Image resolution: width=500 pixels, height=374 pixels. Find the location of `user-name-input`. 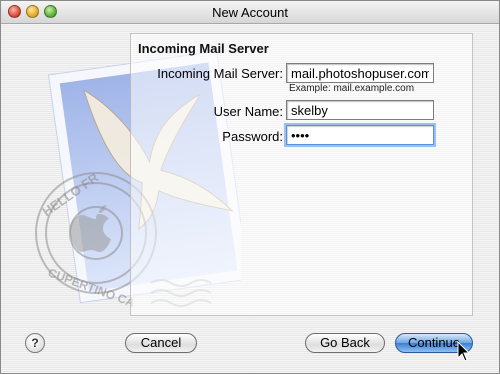

user-name-input is located at coordinates (360, 110).